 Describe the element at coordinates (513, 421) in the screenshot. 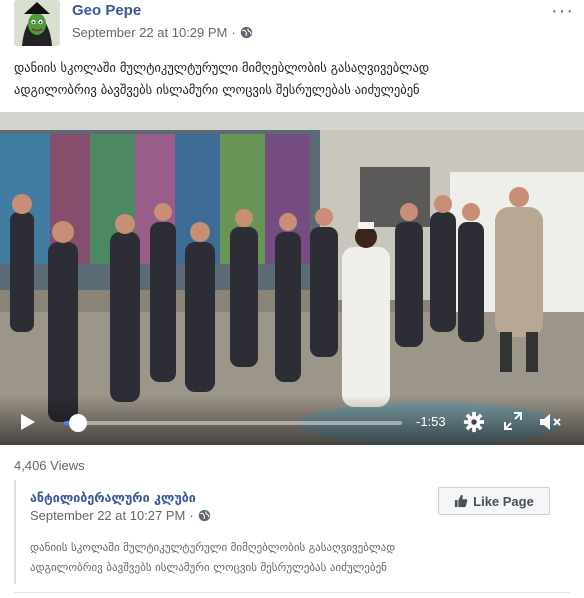

I see `fullscreen-icon` at that location.